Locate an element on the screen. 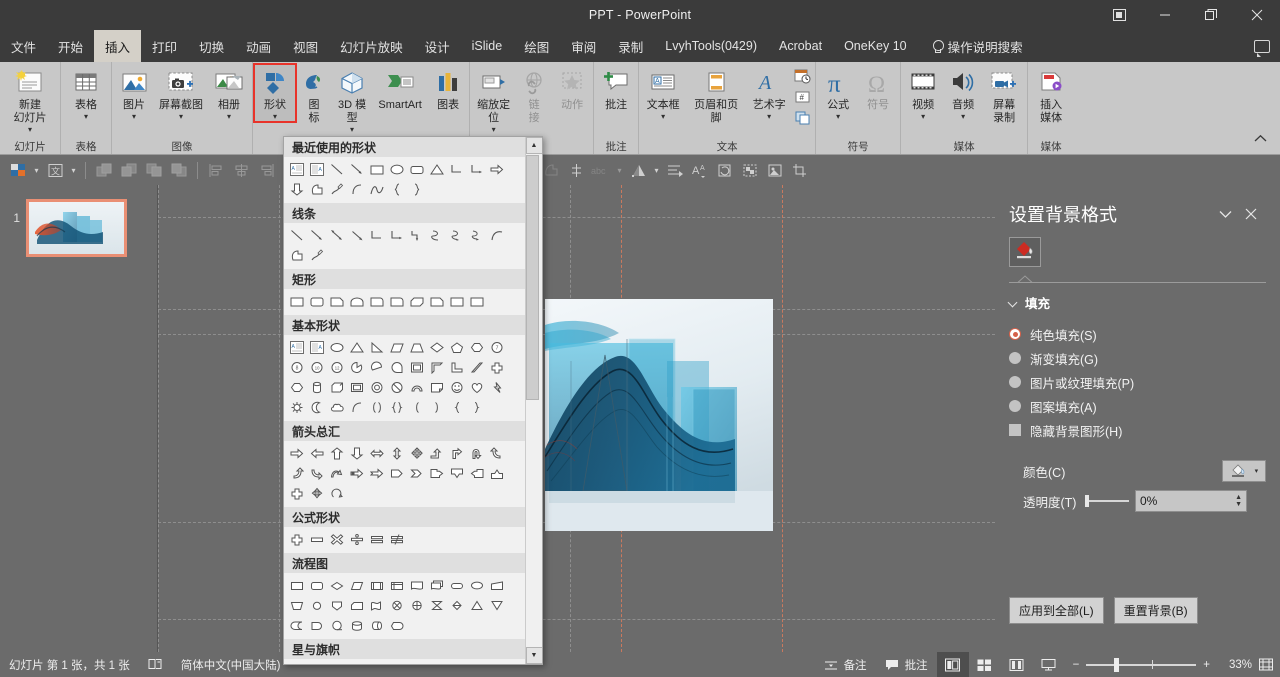  audio-button: 音频 ▾ is located at coordinates (963, 93).